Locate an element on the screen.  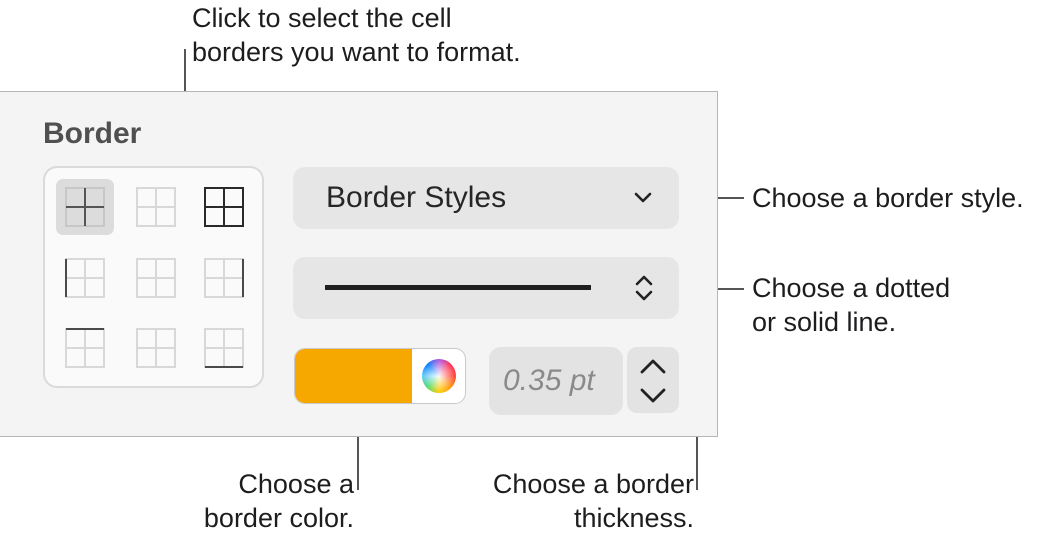
inner-vertical-button is located at coordinates (156, 278).